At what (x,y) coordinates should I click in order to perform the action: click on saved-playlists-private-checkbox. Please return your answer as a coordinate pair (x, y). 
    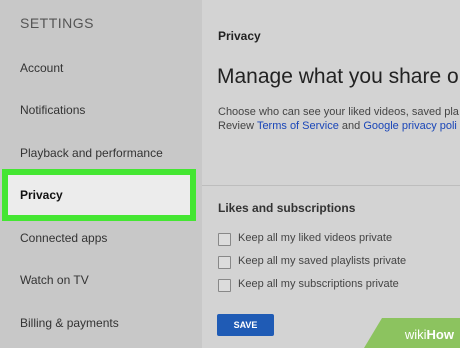
    Looking at the image, I should click on (224, 262).